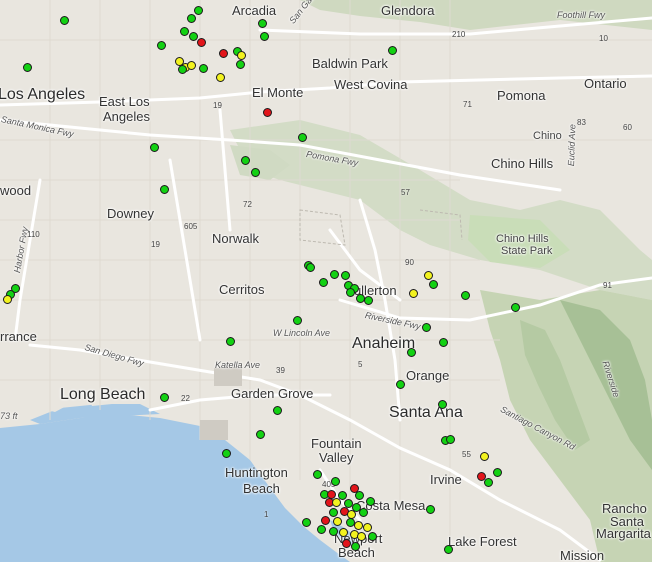 The image size is (652, 562). I want to click on city-label: Irvine, so click(446, 479).